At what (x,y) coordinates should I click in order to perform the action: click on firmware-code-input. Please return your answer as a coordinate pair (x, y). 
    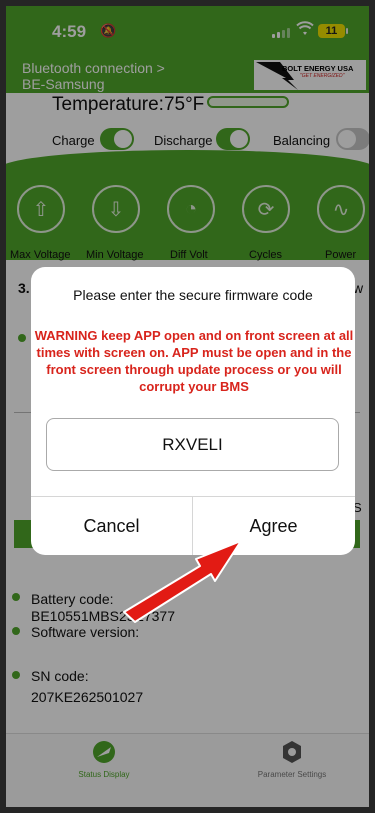
    Looking at the image, I should click on (192, 444).